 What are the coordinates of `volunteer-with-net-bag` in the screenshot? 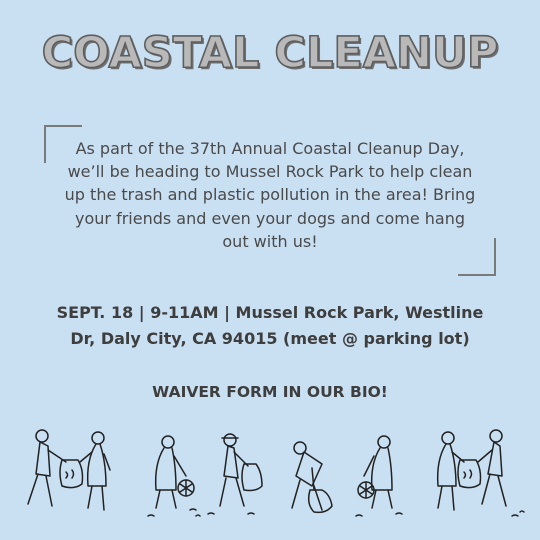 It's located at (174, 476).